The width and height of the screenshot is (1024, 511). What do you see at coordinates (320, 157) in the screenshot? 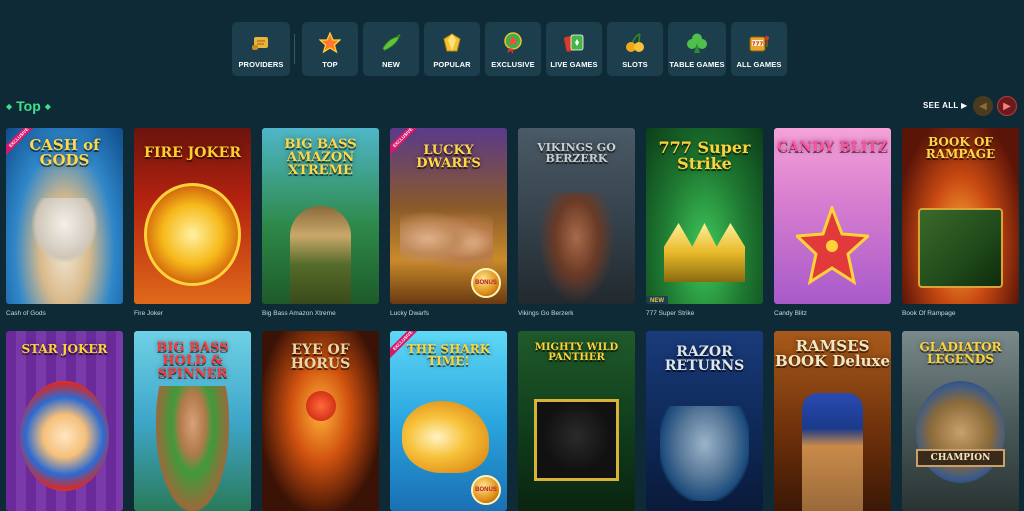
I see `game-logo: BIG BASS AMAZON XTREME` at bounding box center [320, 157].